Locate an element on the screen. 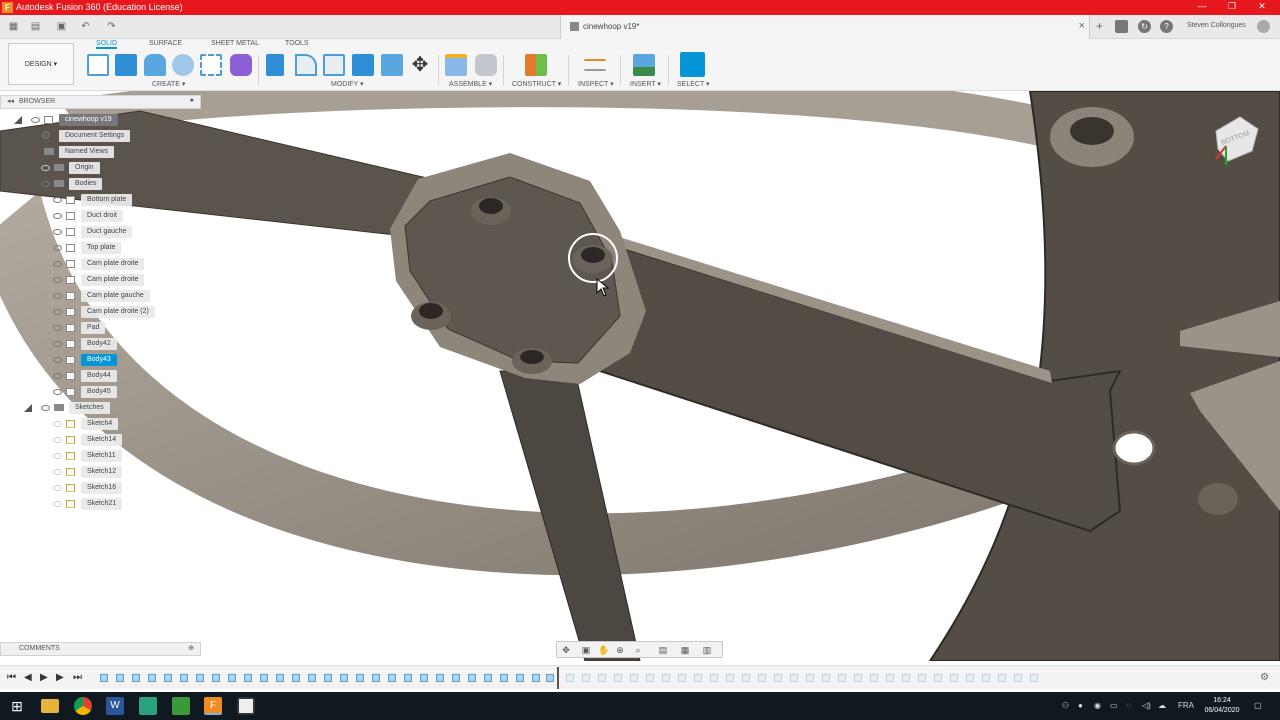 The image size is (1280, 720). offset-plane-icon is located at coordinates (536, 65).